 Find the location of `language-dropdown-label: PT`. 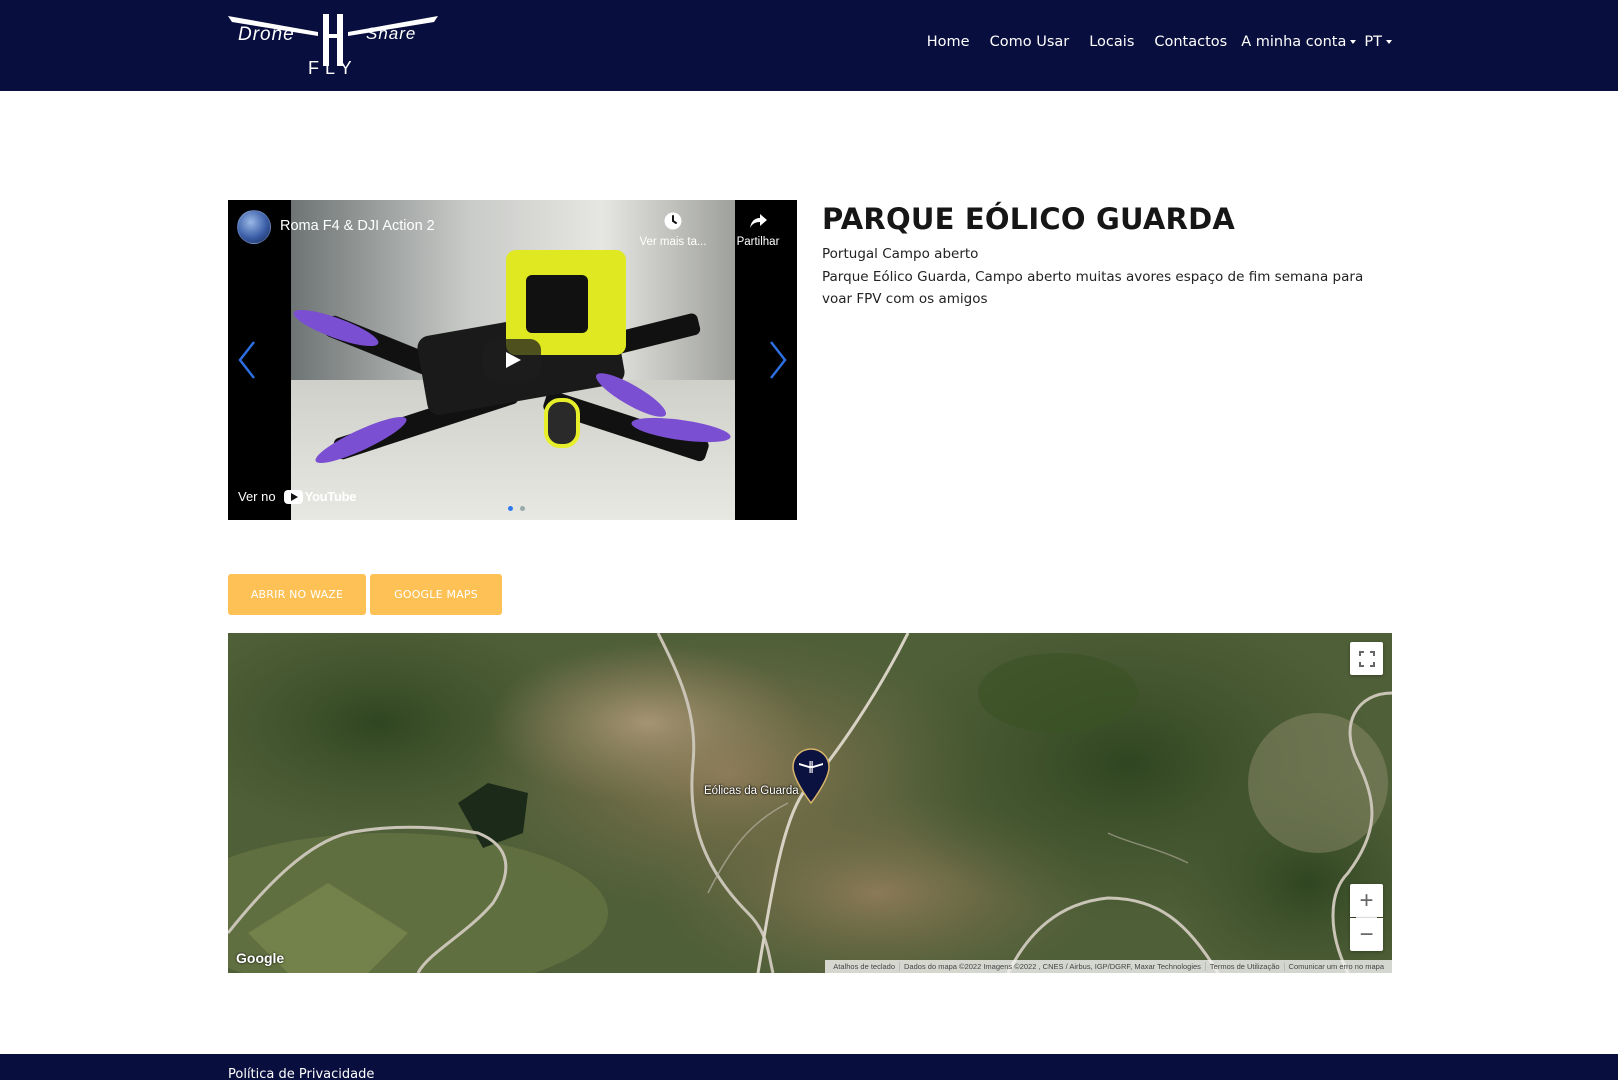

language-dropdown-label: PT is located at coordinates (1373, 42).